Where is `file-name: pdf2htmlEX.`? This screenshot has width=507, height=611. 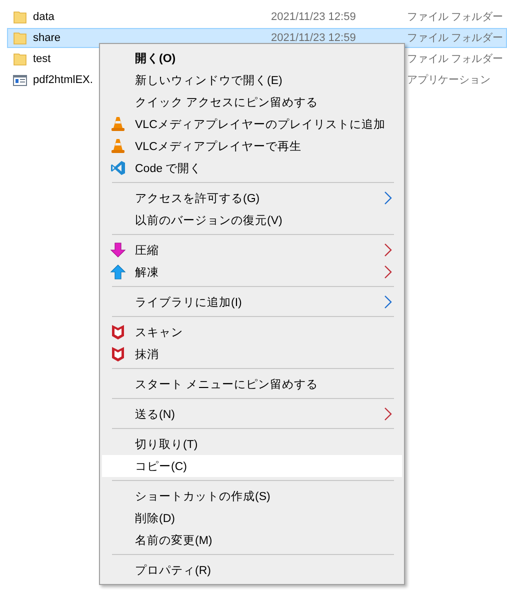
file-name: pdf2htmlEX. is located at coordinates (63, 80).